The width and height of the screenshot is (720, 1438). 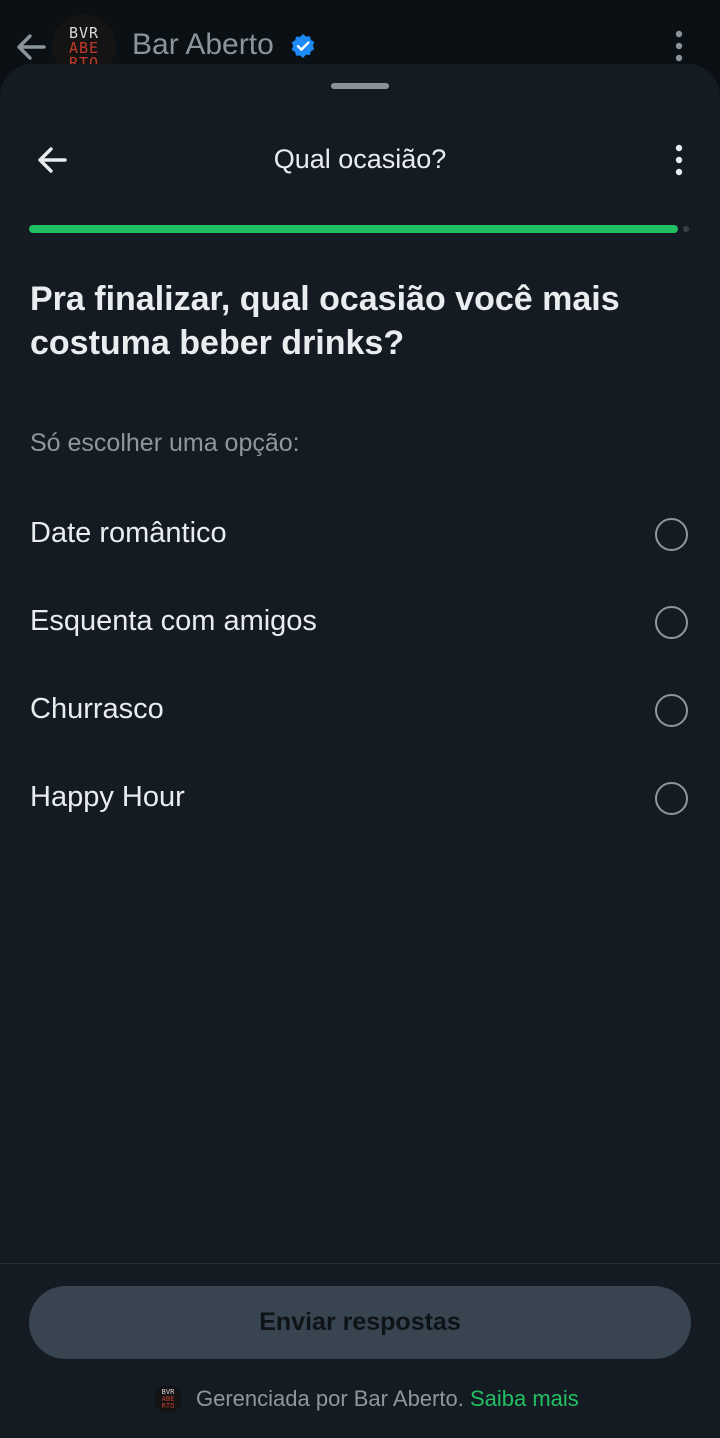 What do you see at coordinates (360, 1322) in the screenshot?
I see `submit-answers-button: Enviar respostas` at bounding box center [360, 1322].